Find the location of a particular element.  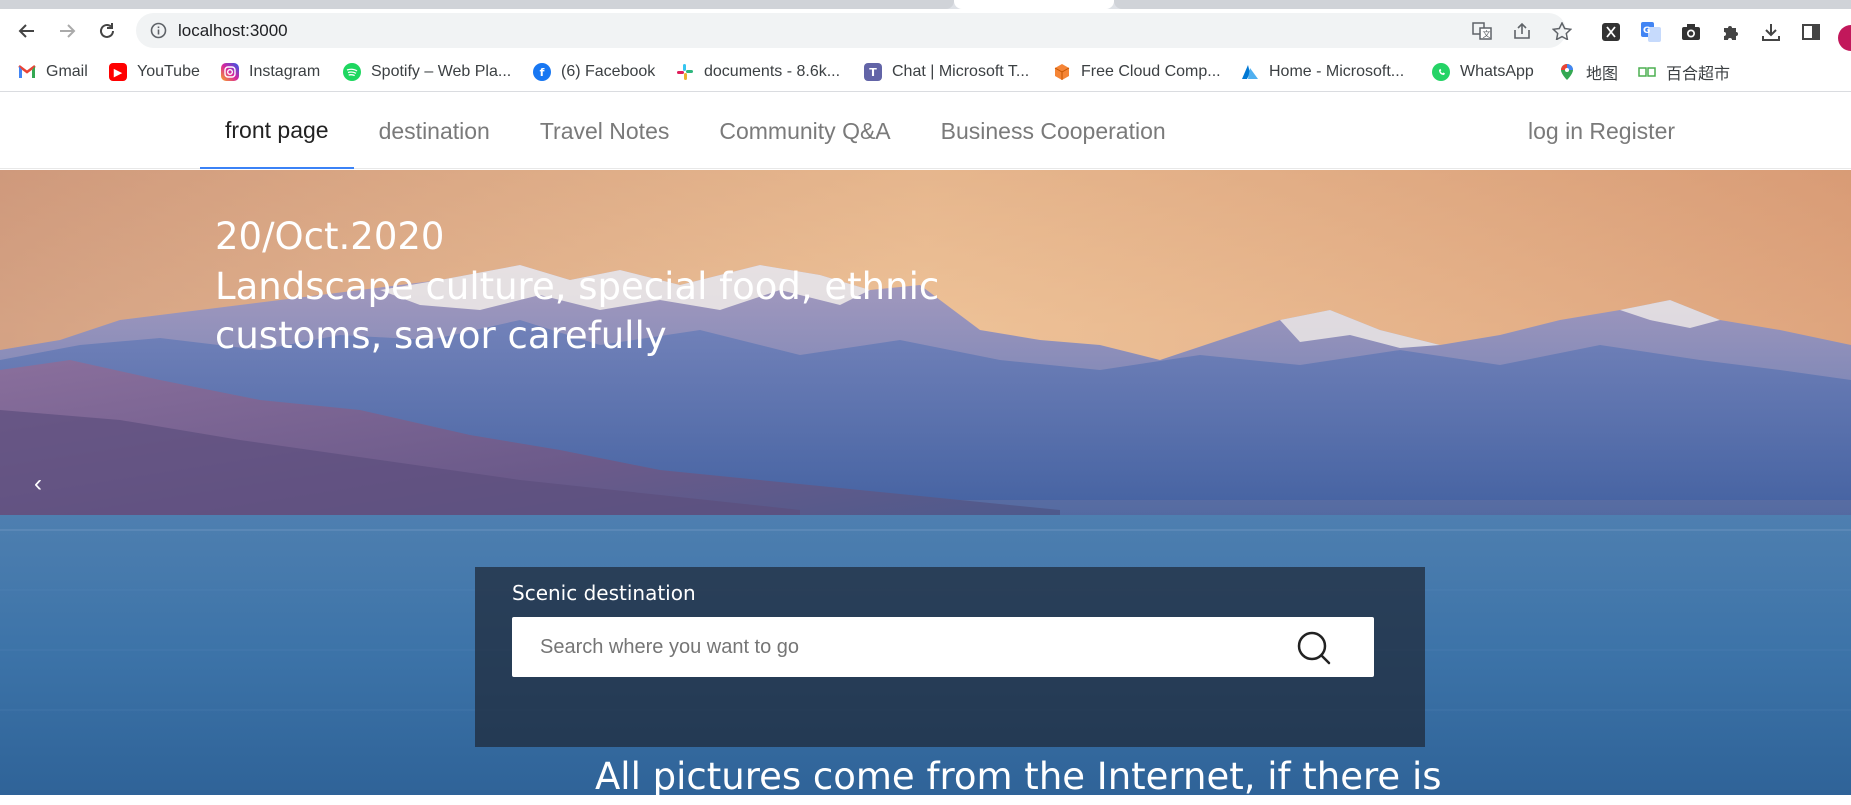

nav-travel-notes: Travel Notes is located at coordinates (605, 131).